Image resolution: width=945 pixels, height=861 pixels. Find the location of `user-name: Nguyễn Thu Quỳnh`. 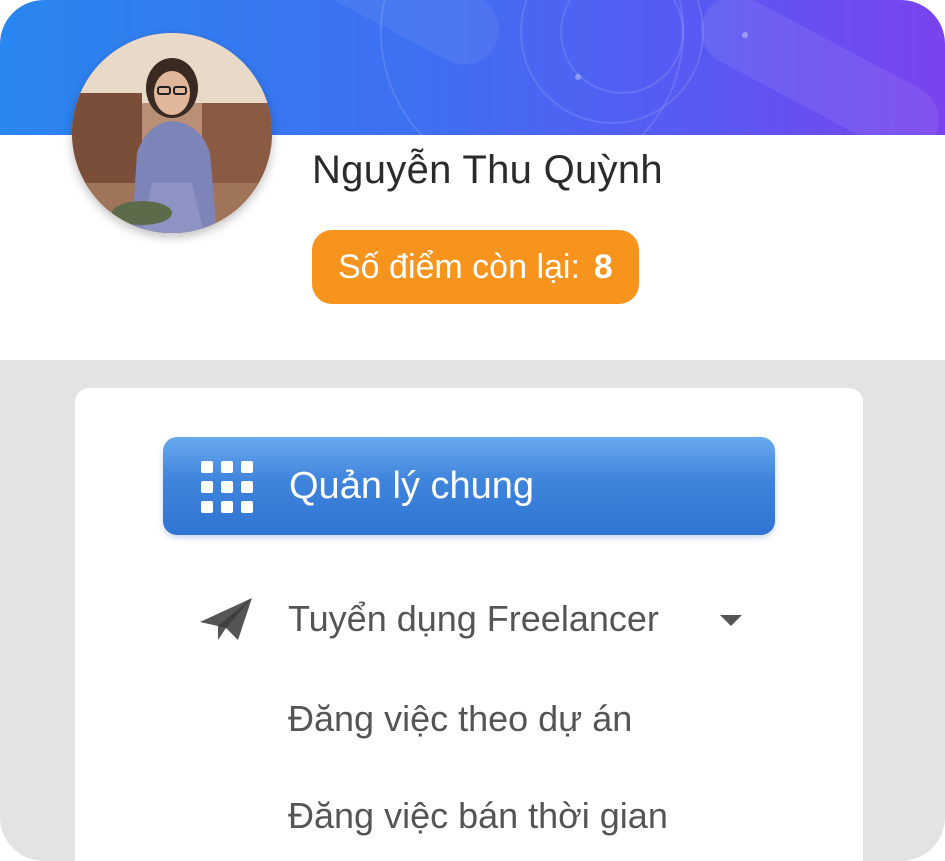

user-name: Nguyễn Thu Quỳnh is located at coordinates (487, 170).